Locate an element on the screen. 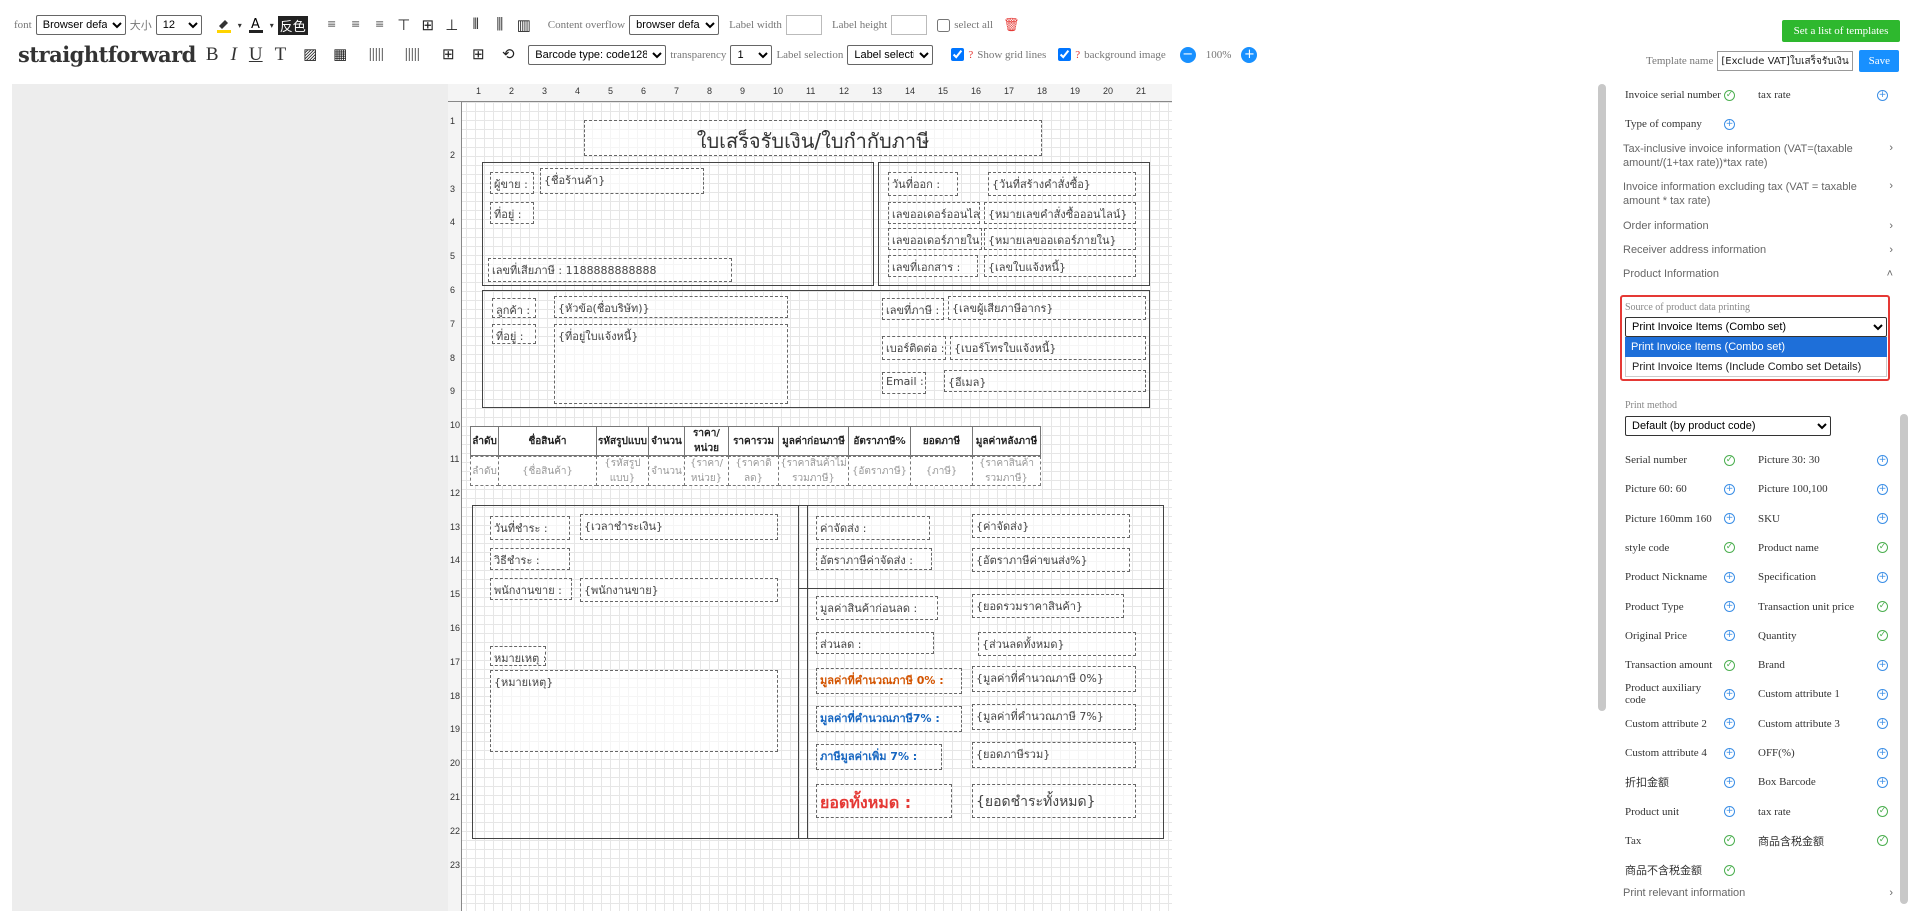  chevron-down-icon: ▾ is located at coordinates (240, 25).